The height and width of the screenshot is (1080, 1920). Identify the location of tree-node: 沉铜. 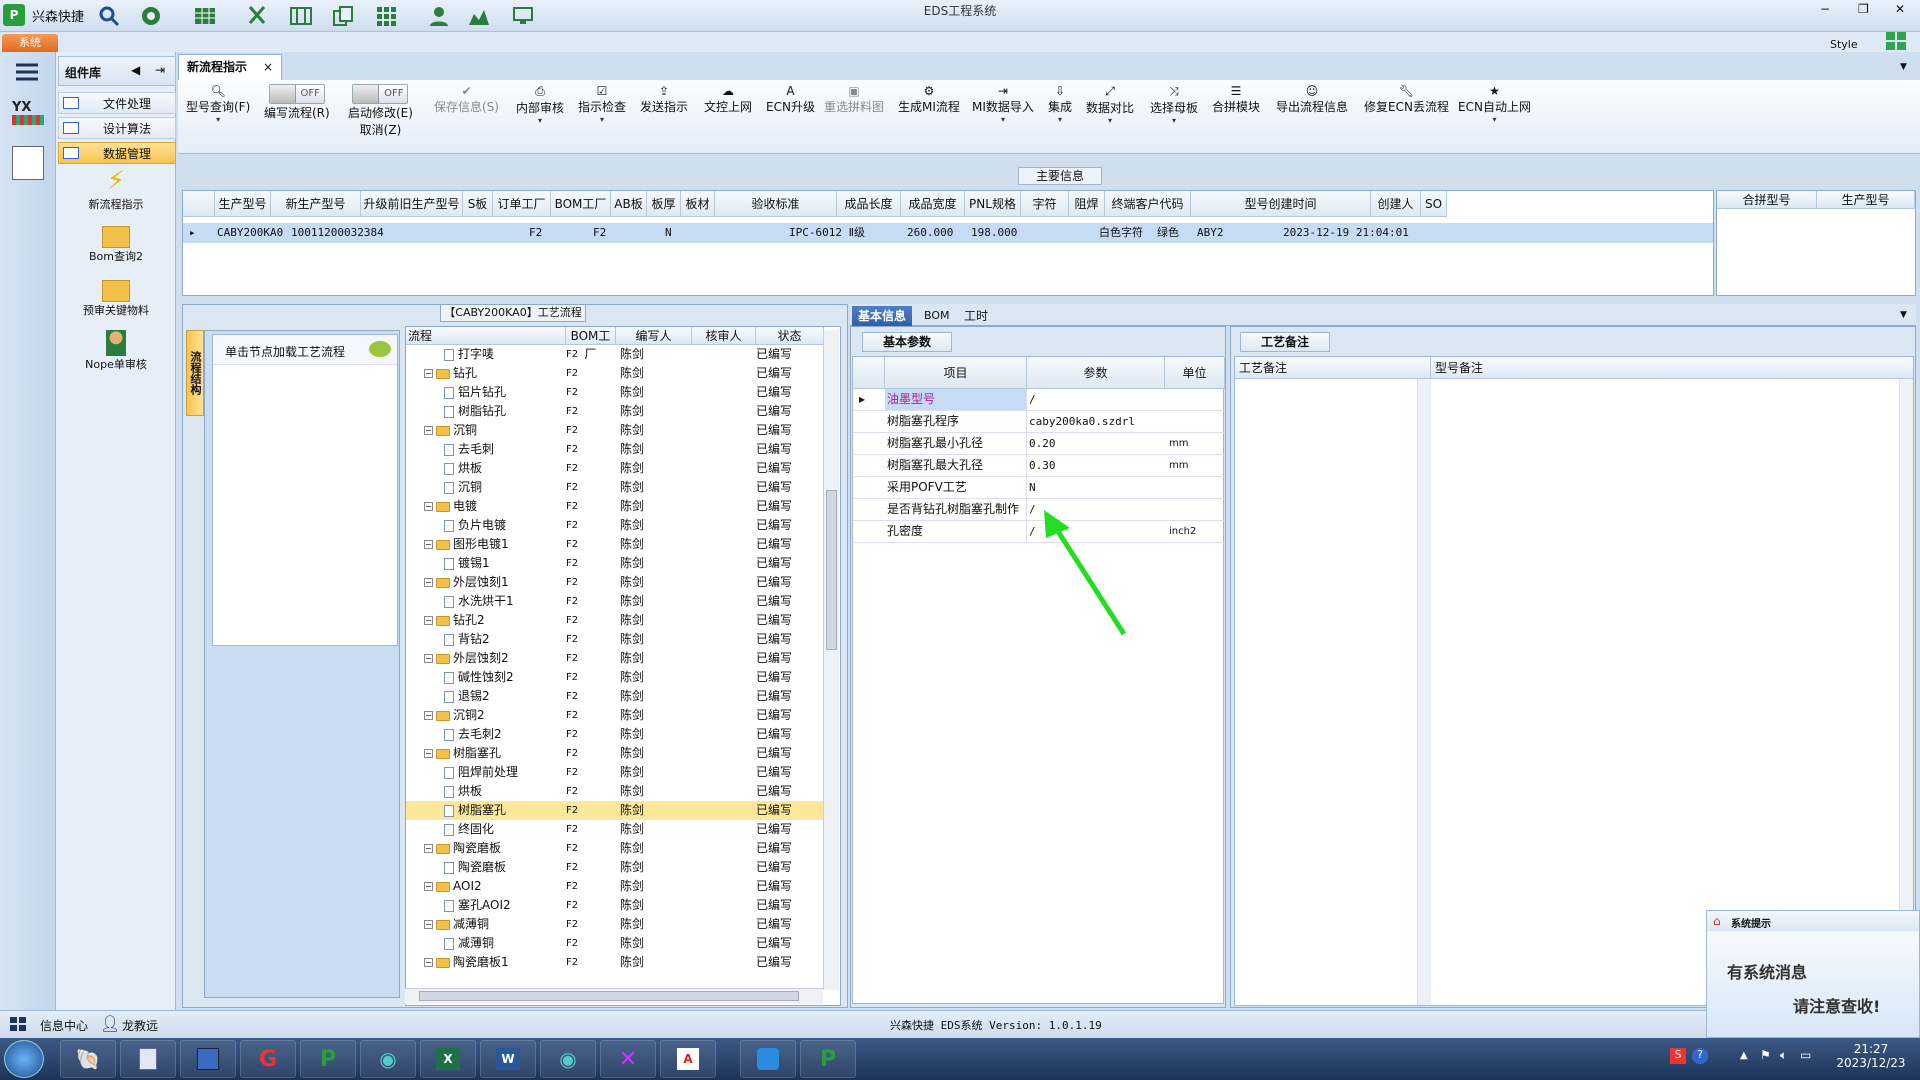
(463, 487).